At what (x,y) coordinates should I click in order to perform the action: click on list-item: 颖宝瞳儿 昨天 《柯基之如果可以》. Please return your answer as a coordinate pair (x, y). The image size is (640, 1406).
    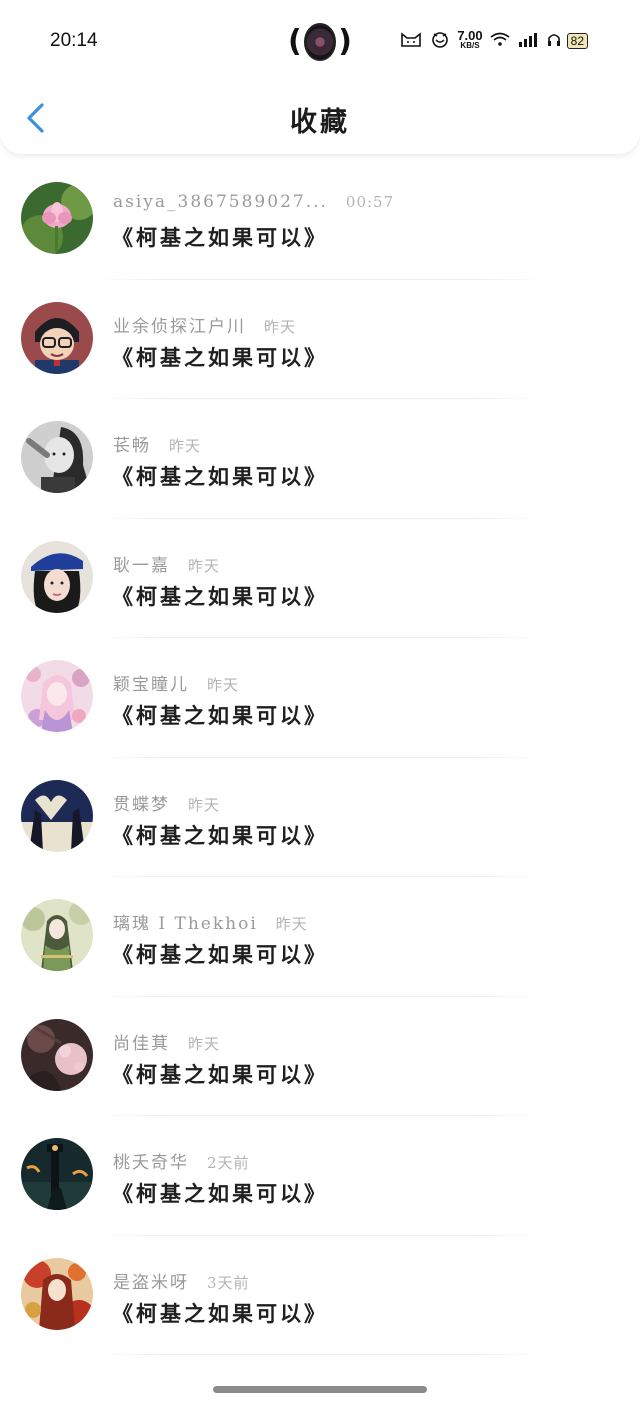
    Looking at the image, I should click on (320, 698).